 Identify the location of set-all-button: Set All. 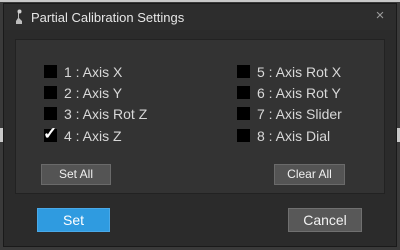
(76, 174).